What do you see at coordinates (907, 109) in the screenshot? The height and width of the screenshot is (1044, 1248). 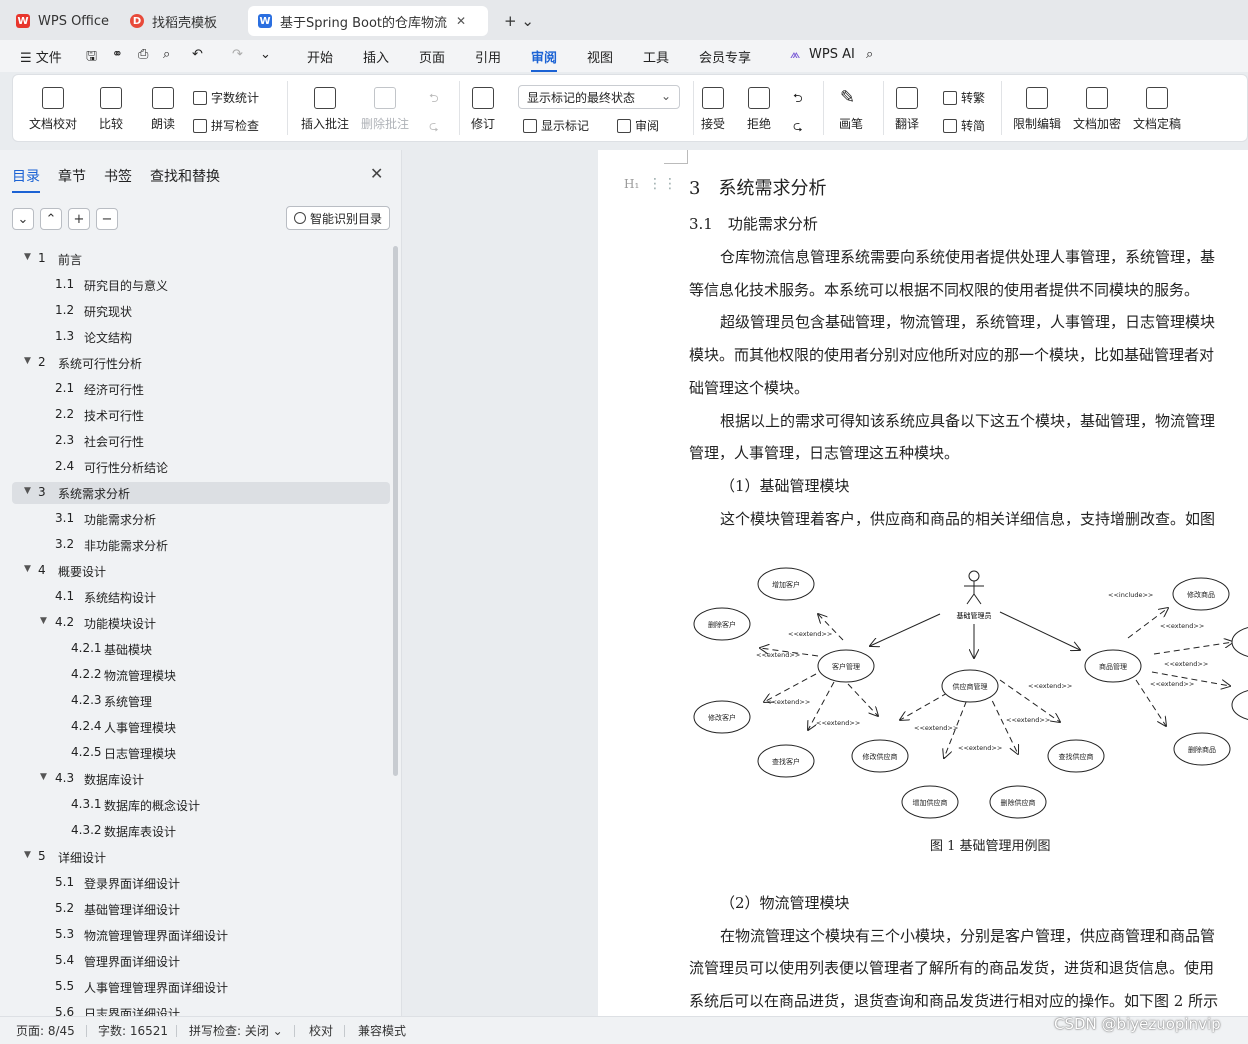 I see `translate-button: 翻译` at bounding box center [907, 109].